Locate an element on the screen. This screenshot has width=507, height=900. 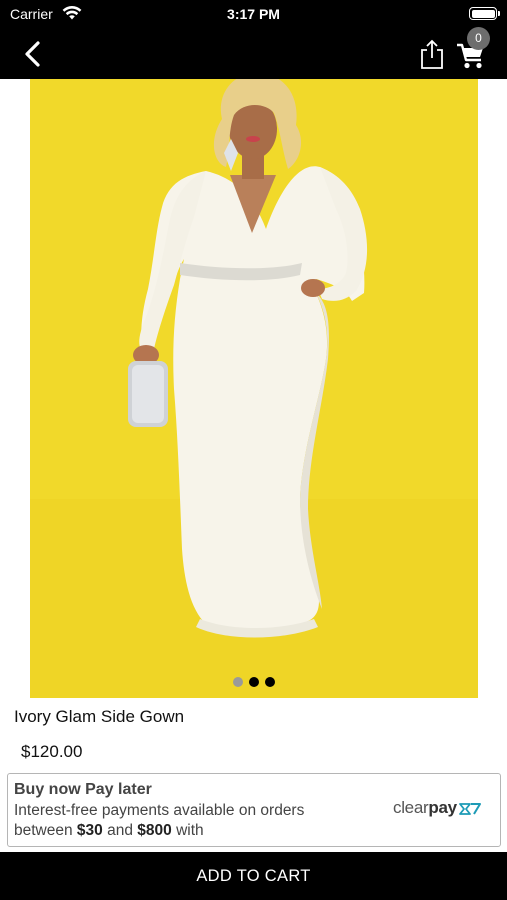
pay-later-mid: and is located at coordinates (120, 830).